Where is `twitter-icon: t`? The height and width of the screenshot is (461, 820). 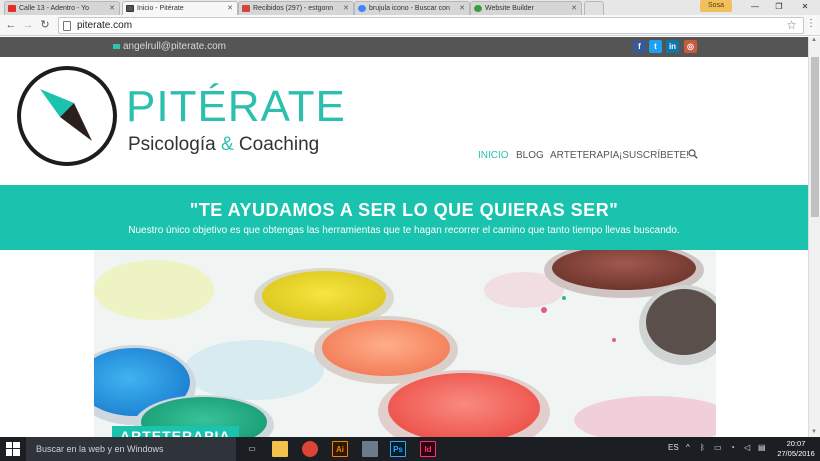 twitter-icon: t is located at coordinates (655, 46).